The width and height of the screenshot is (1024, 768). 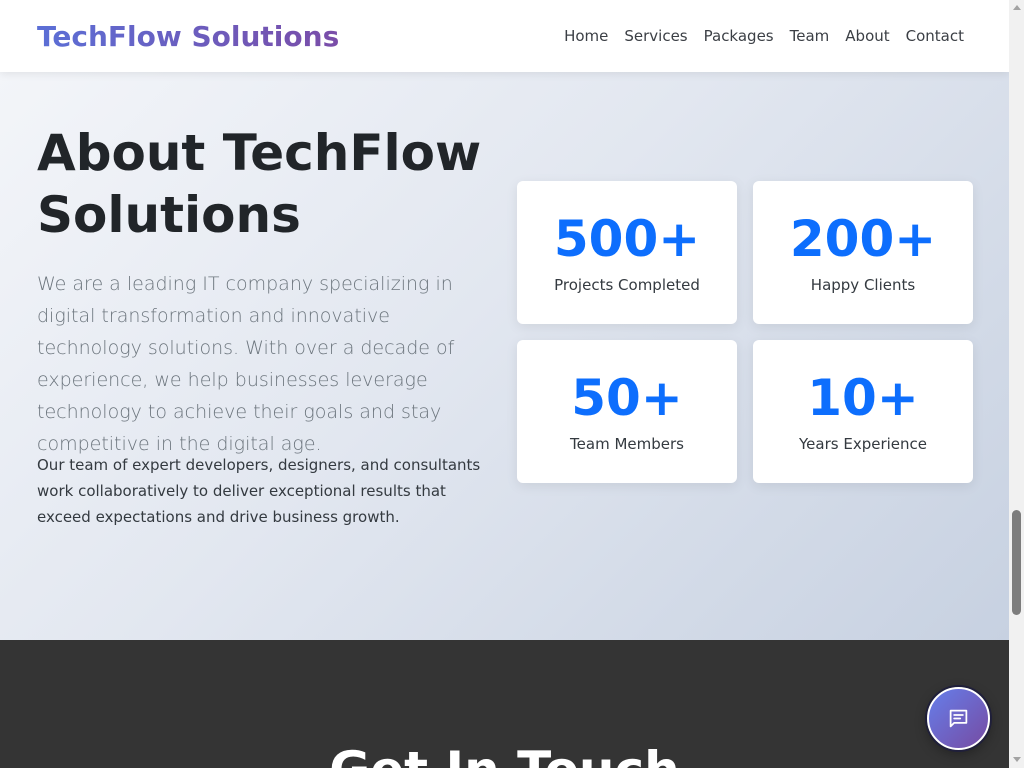 I want to click on nav-item-about: About, so click(x=867, y=36).